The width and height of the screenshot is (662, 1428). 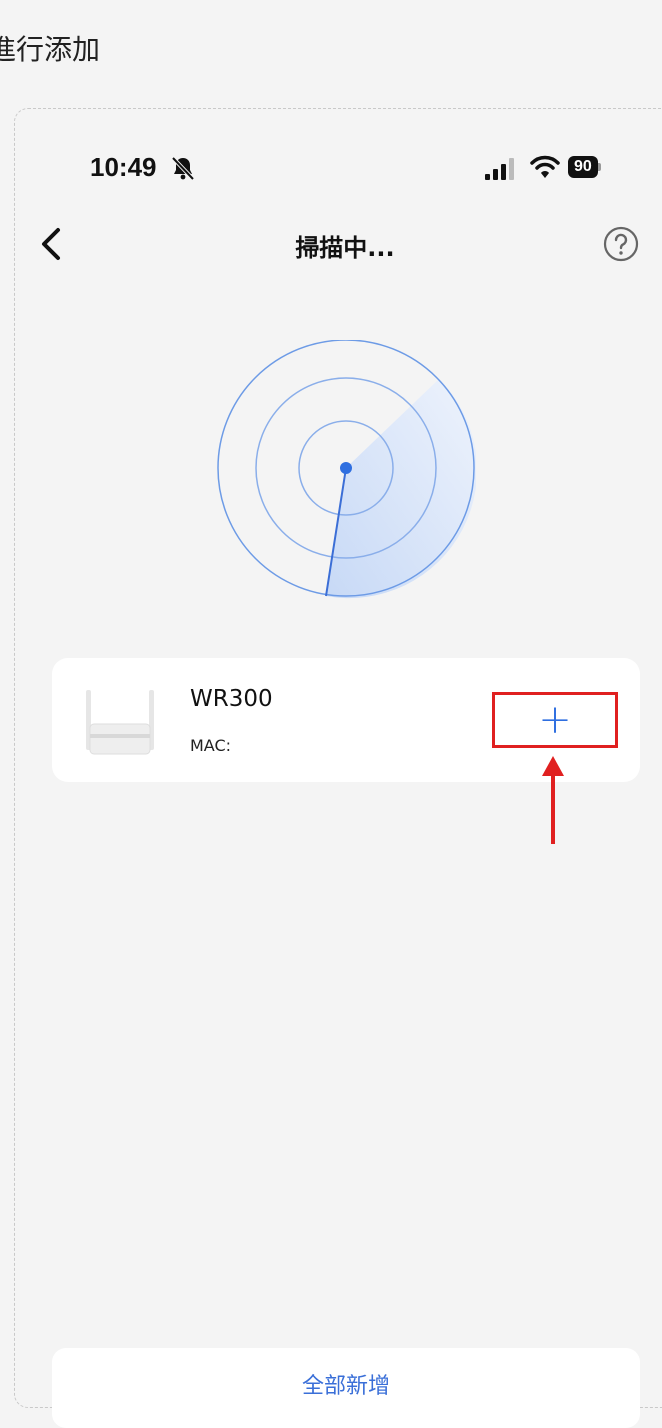 I want to click on battery-icon: 90, so click(x=584, y=167).